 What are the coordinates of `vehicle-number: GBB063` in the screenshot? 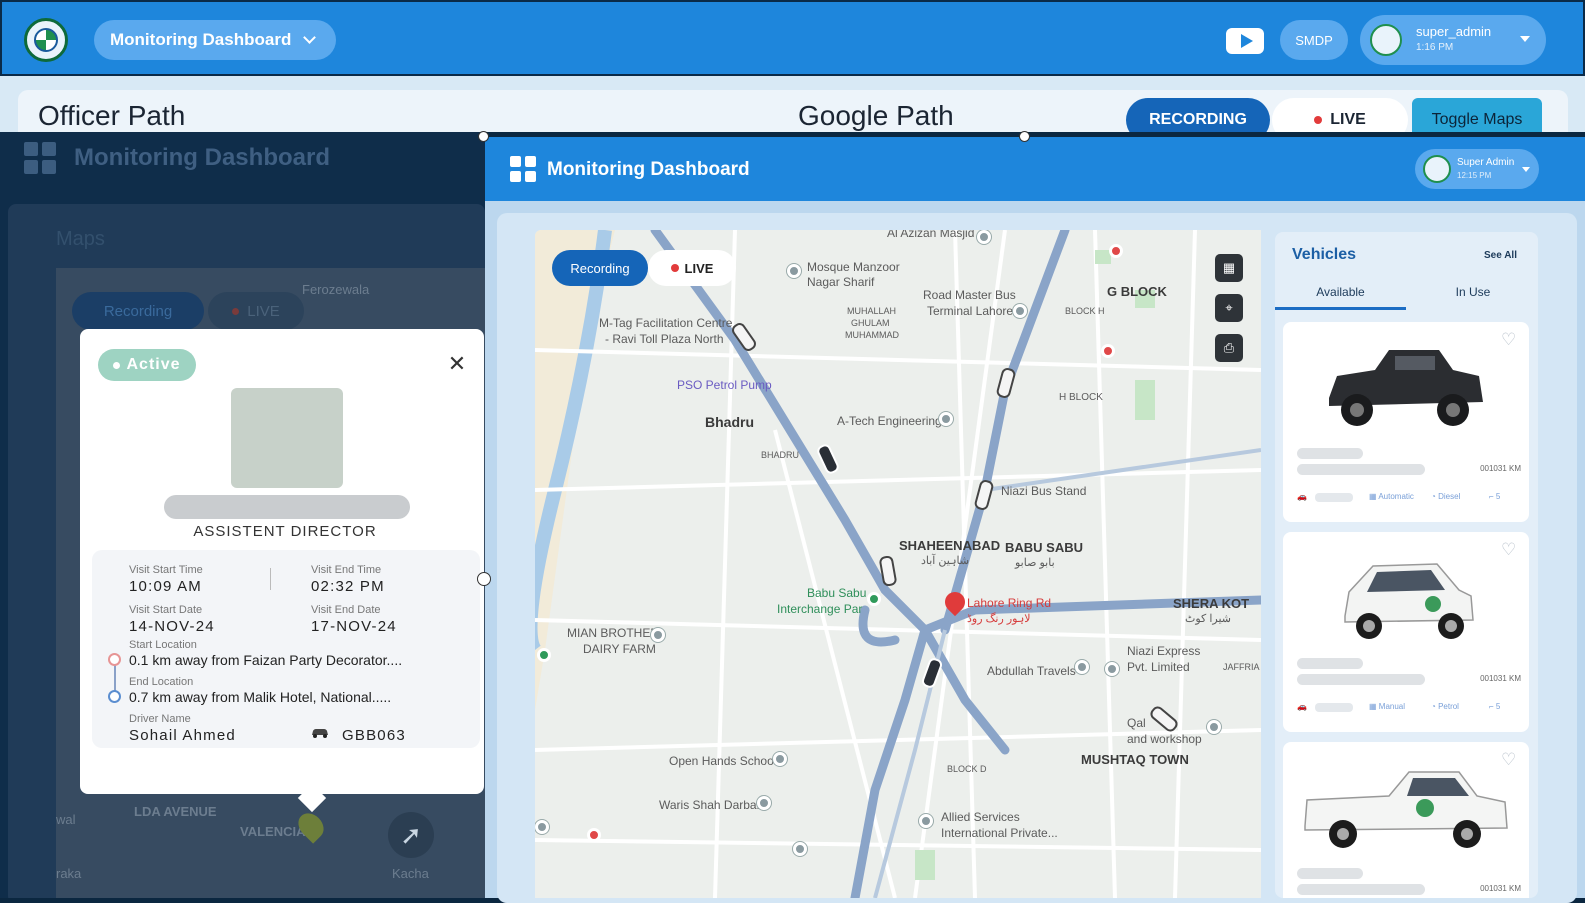 It's located at (374, 735).